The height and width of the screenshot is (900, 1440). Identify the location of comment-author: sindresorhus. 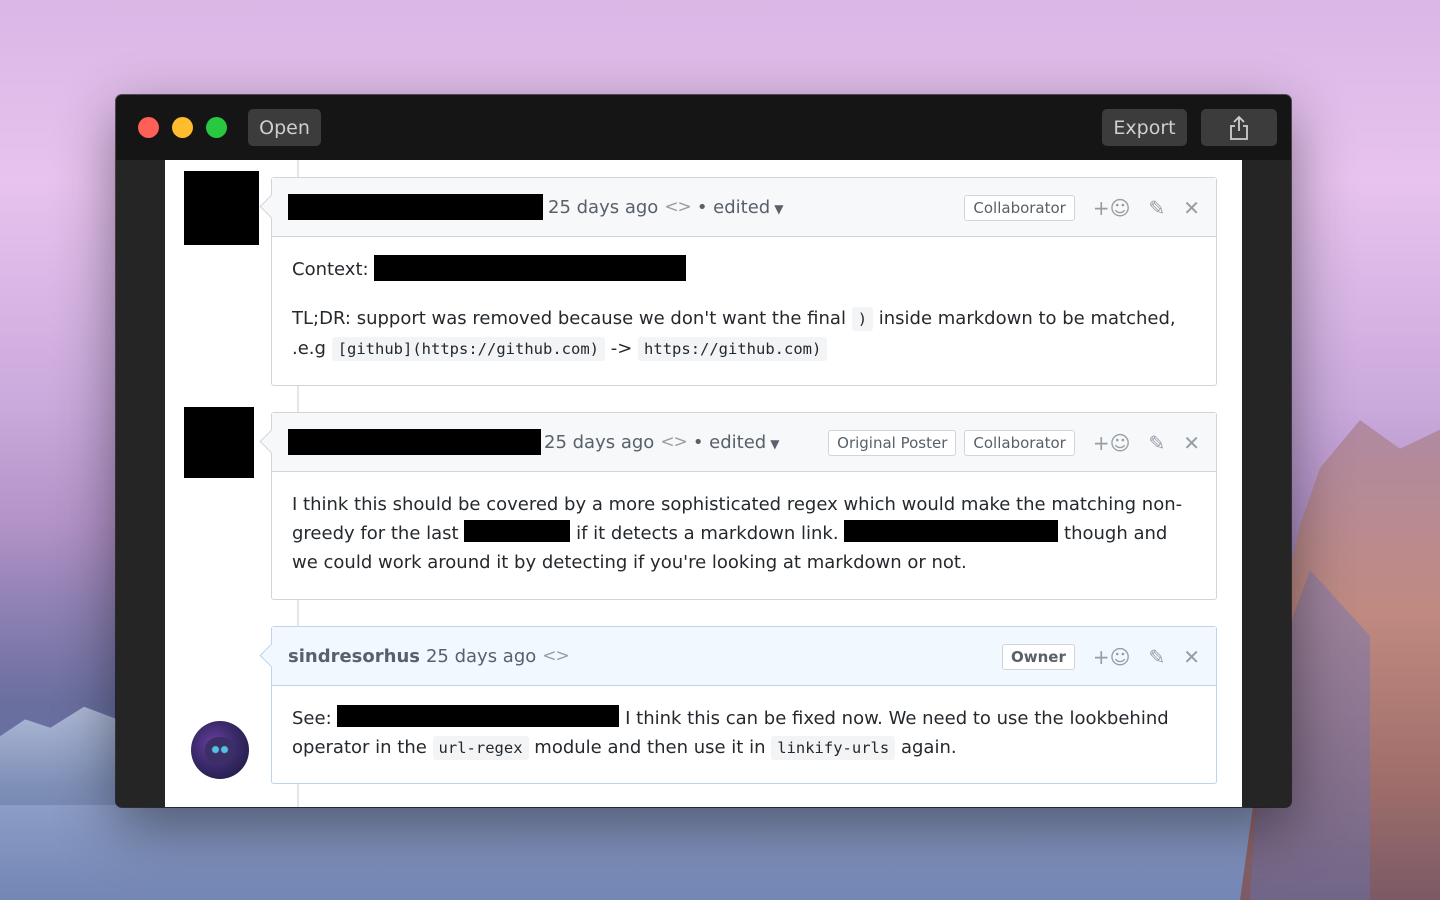
(354, 656).